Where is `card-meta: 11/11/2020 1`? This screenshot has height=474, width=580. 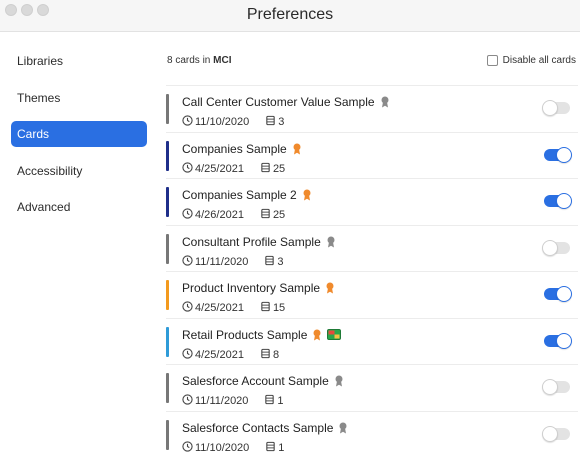
card-meta: 11/11/2020 1 is located at coordinates (233, 401).